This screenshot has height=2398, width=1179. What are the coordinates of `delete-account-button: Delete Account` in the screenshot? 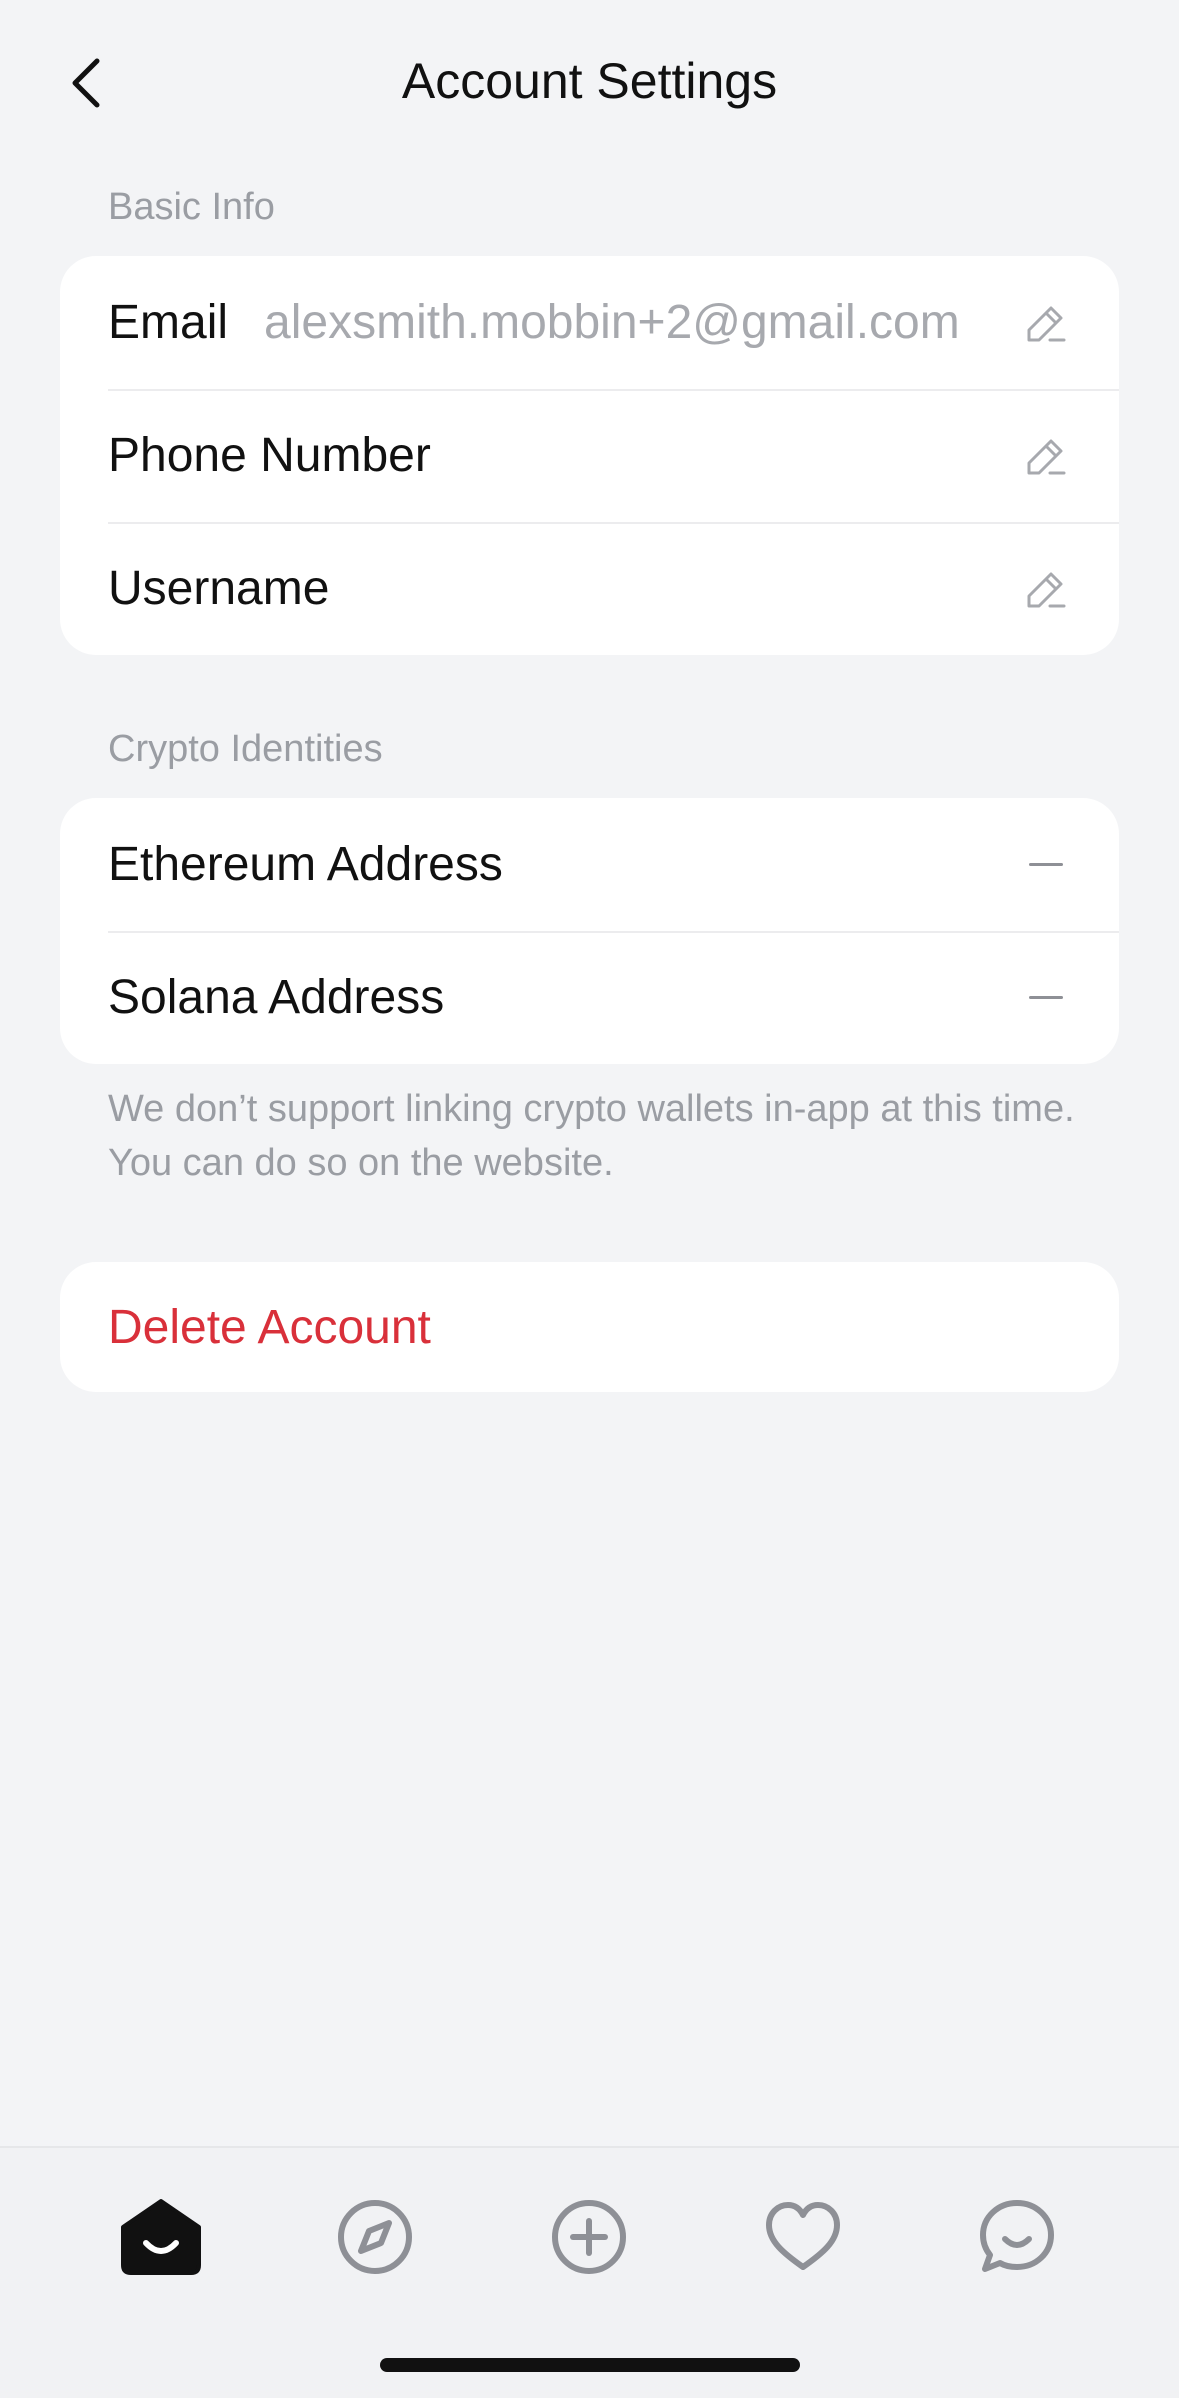 It's located at (589, 1327).